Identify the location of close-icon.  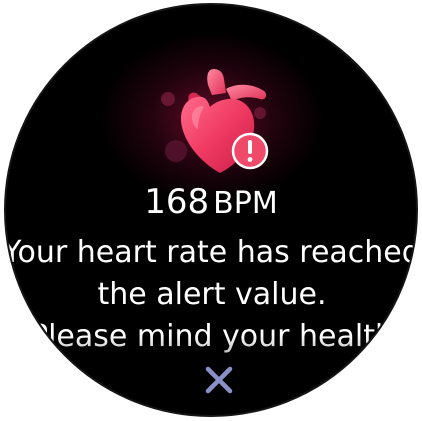
(219, 380).